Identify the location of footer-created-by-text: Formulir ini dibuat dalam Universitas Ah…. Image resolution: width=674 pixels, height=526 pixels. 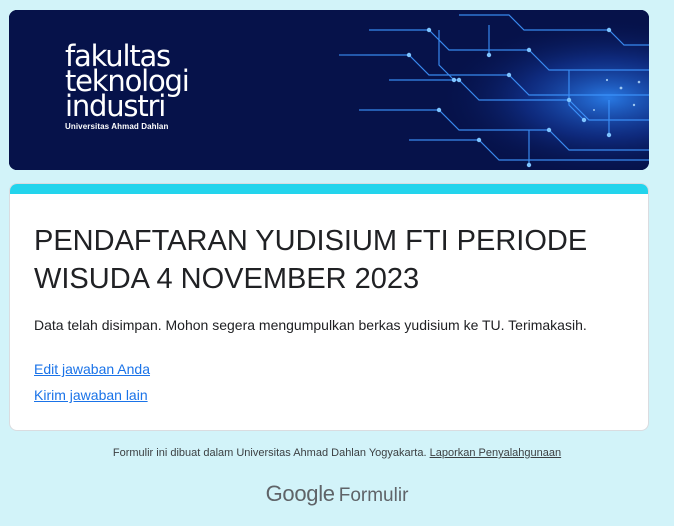
(269, 453).